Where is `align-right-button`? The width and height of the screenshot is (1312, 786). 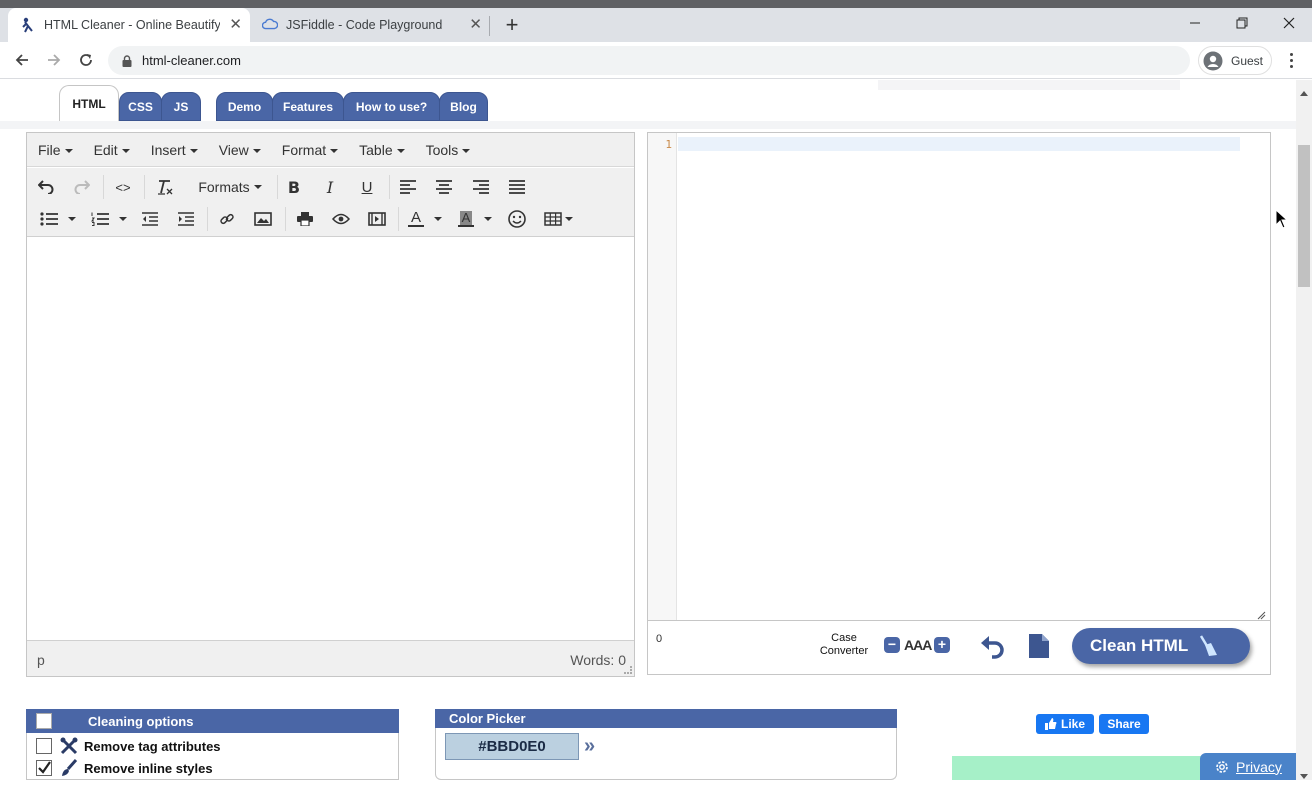 align-right-button is located at coordinates (481, 187).